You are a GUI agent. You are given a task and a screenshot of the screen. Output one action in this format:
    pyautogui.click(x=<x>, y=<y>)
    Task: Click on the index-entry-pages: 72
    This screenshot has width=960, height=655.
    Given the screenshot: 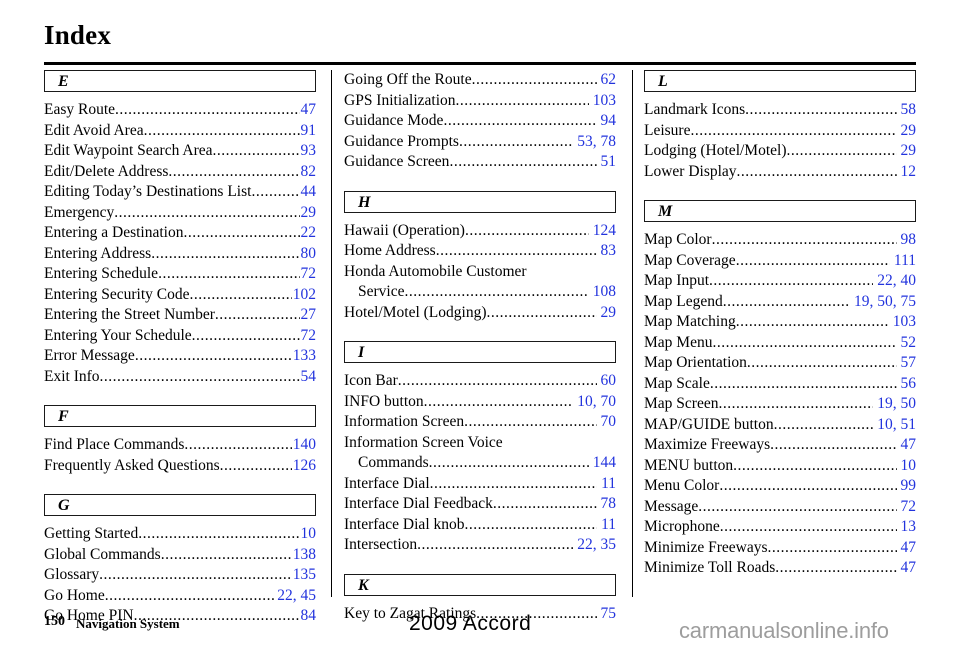 What is the action you would take?
    pyautogui.click(x=908, y=506)
    